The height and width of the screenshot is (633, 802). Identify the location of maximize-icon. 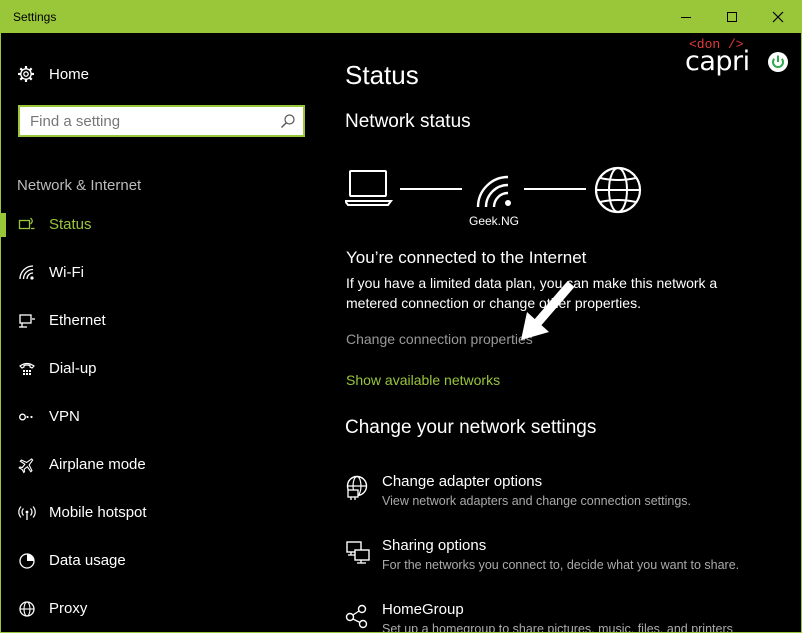
(732, 17).